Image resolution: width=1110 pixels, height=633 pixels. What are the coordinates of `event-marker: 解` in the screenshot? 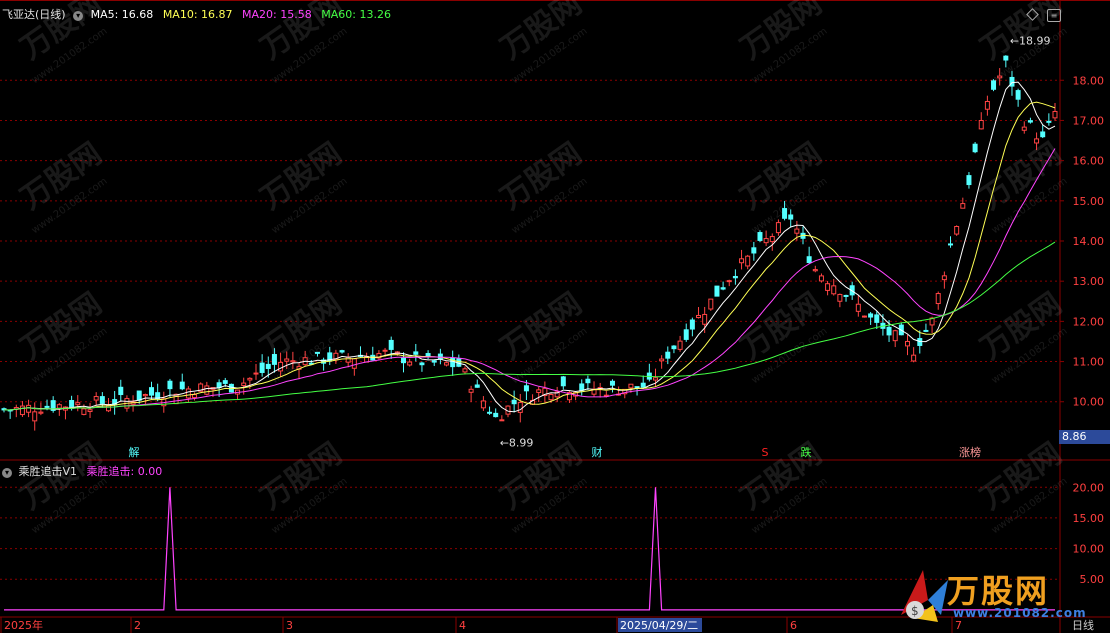 It's located at (134, 452).